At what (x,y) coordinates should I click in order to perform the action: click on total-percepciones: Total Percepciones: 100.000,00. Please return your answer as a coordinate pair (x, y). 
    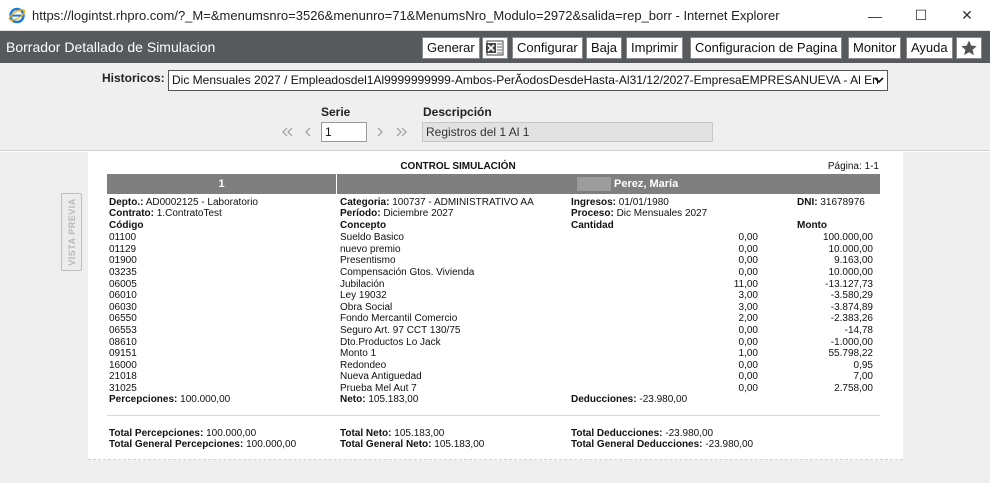
    Looking at the image, I should click on (183, 433).